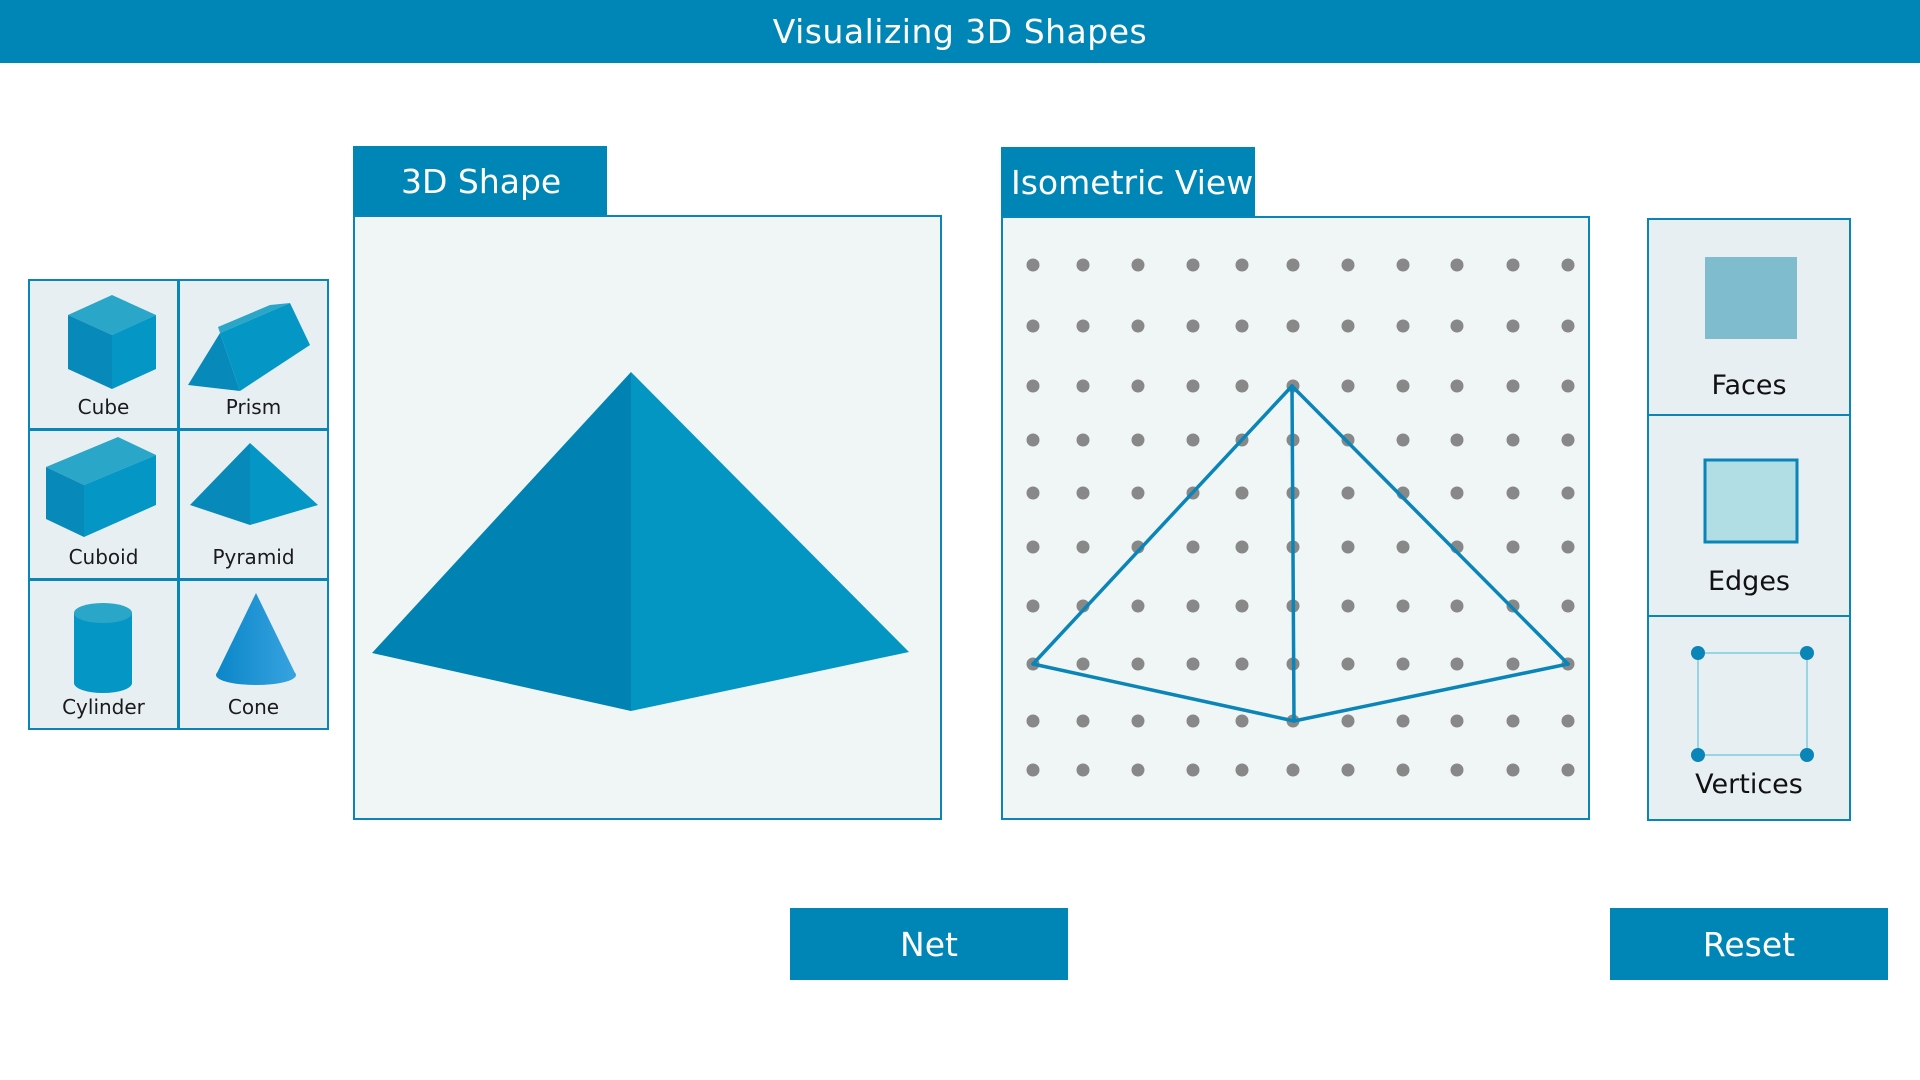 The image size is (1920, 1080). I want to click on app-title: Visualizing 3D Shapes, so click(960, 31).